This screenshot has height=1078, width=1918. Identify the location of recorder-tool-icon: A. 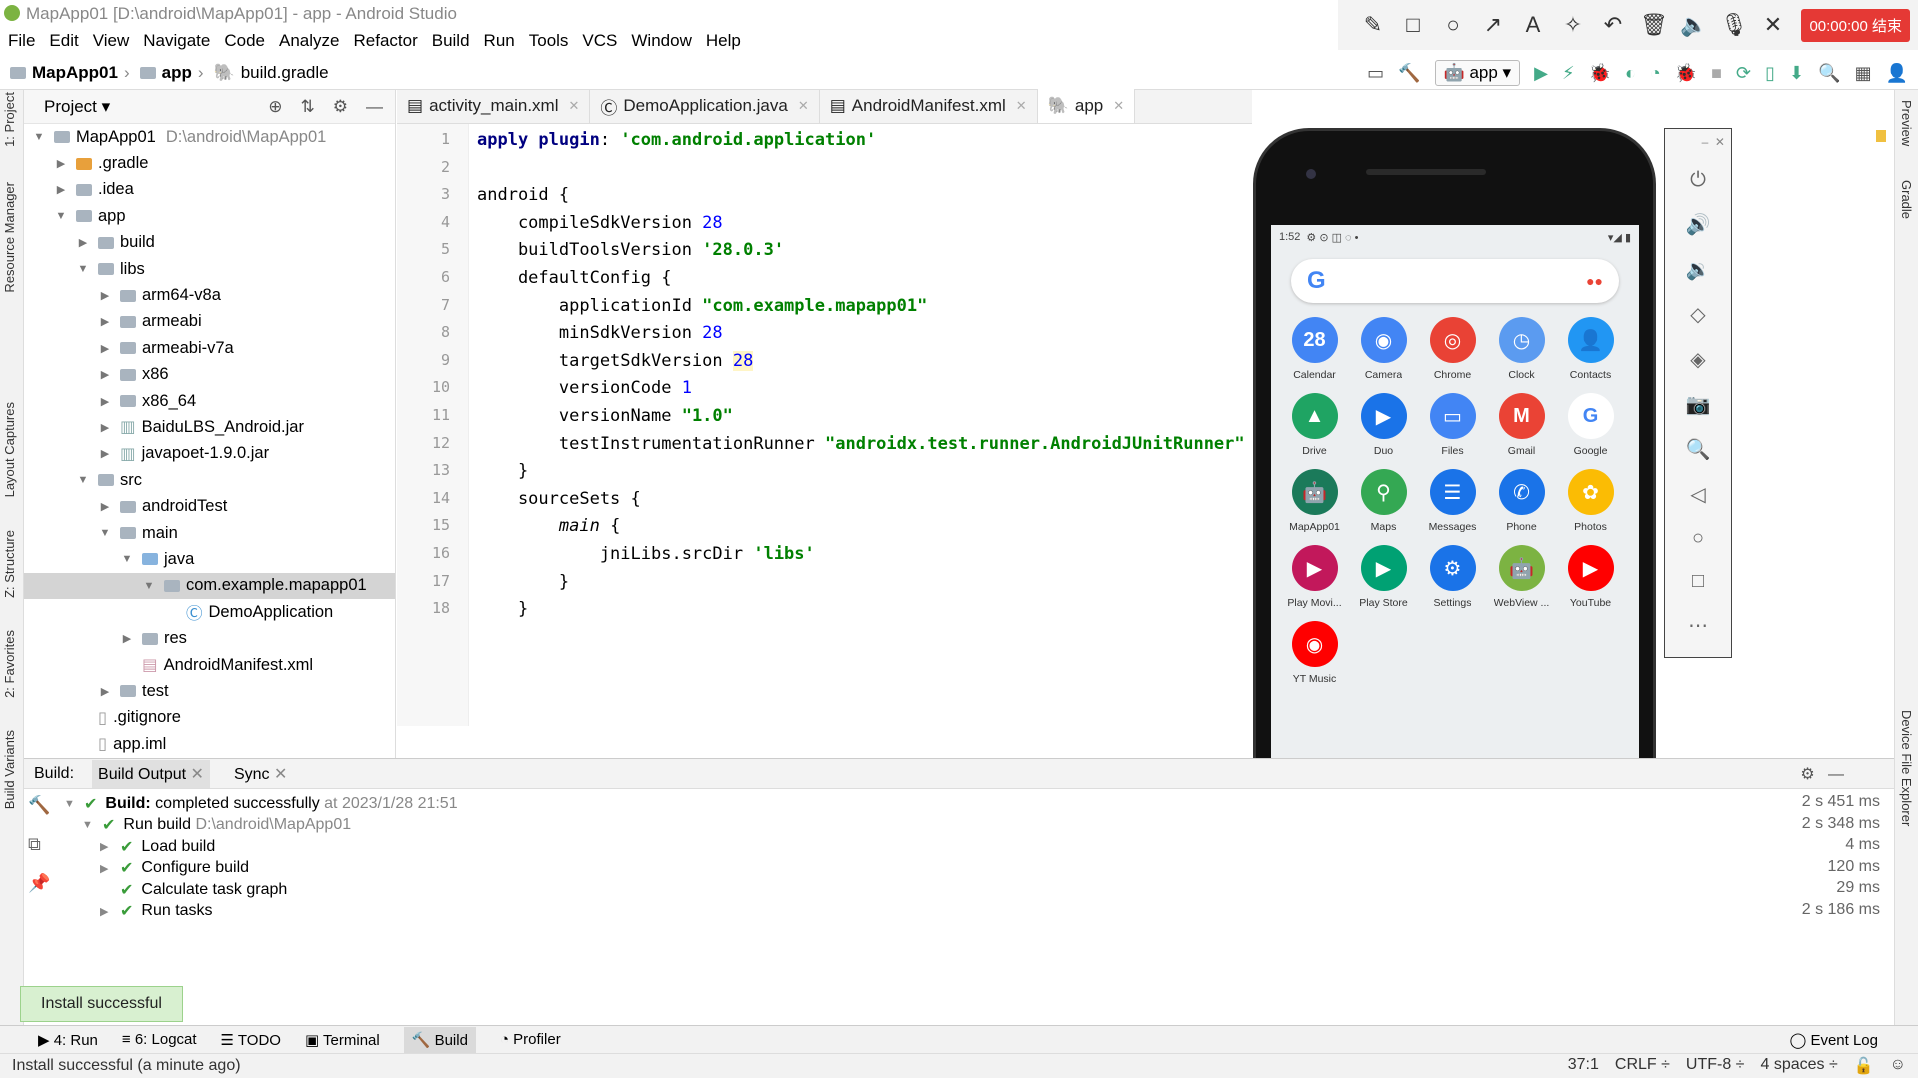
(1533, 25).